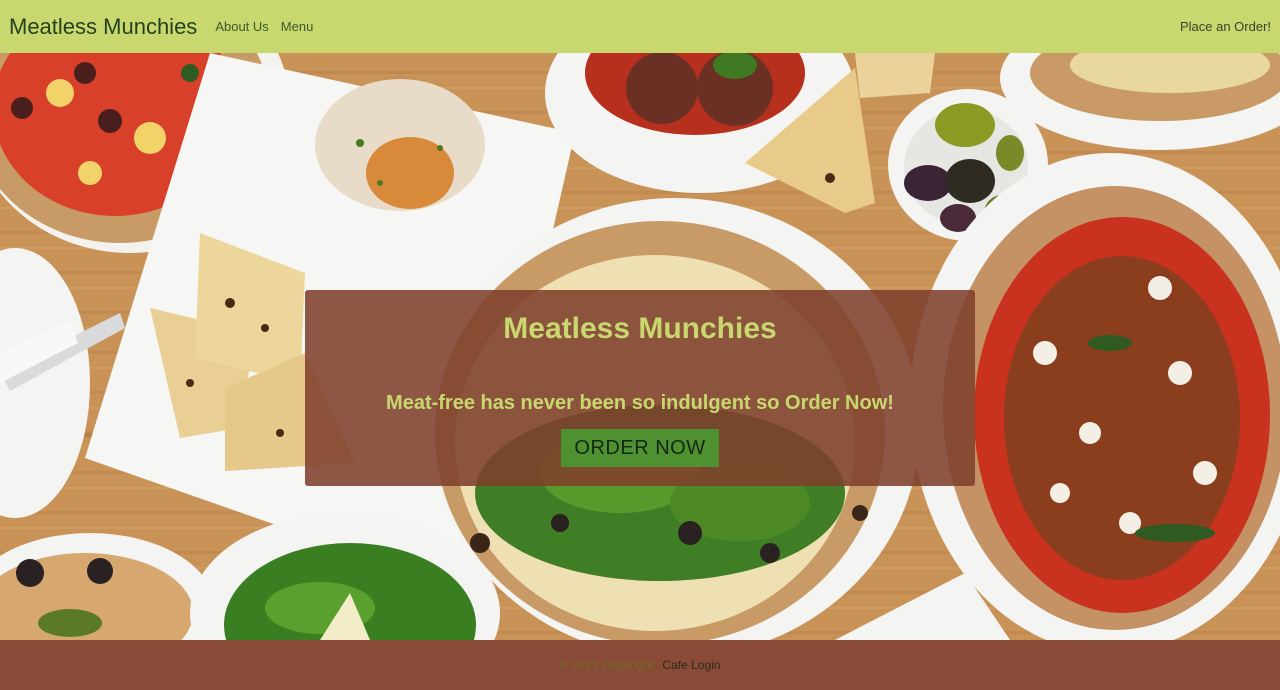  Describe the element at coordinates (297, 26) in the screenshot. I see `nav-link-menu: Menu` at that location.